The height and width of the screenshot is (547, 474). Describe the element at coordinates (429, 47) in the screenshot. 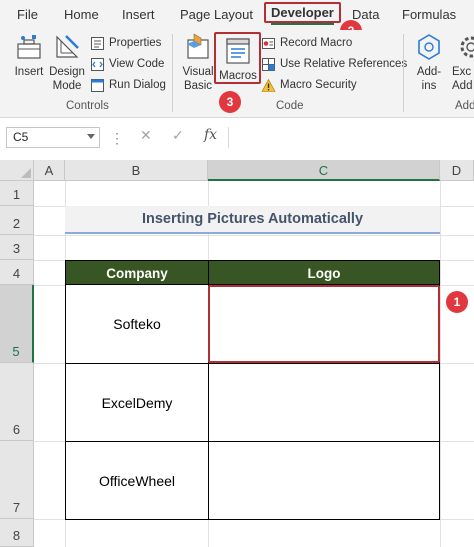

I see `addins-icon` at that location.